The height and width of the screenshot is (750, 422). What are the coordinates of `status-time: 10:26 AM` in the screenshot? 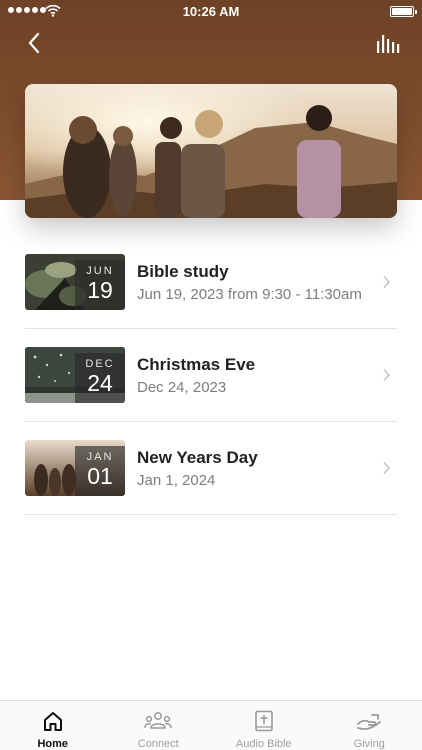 It's located at (211, 11).